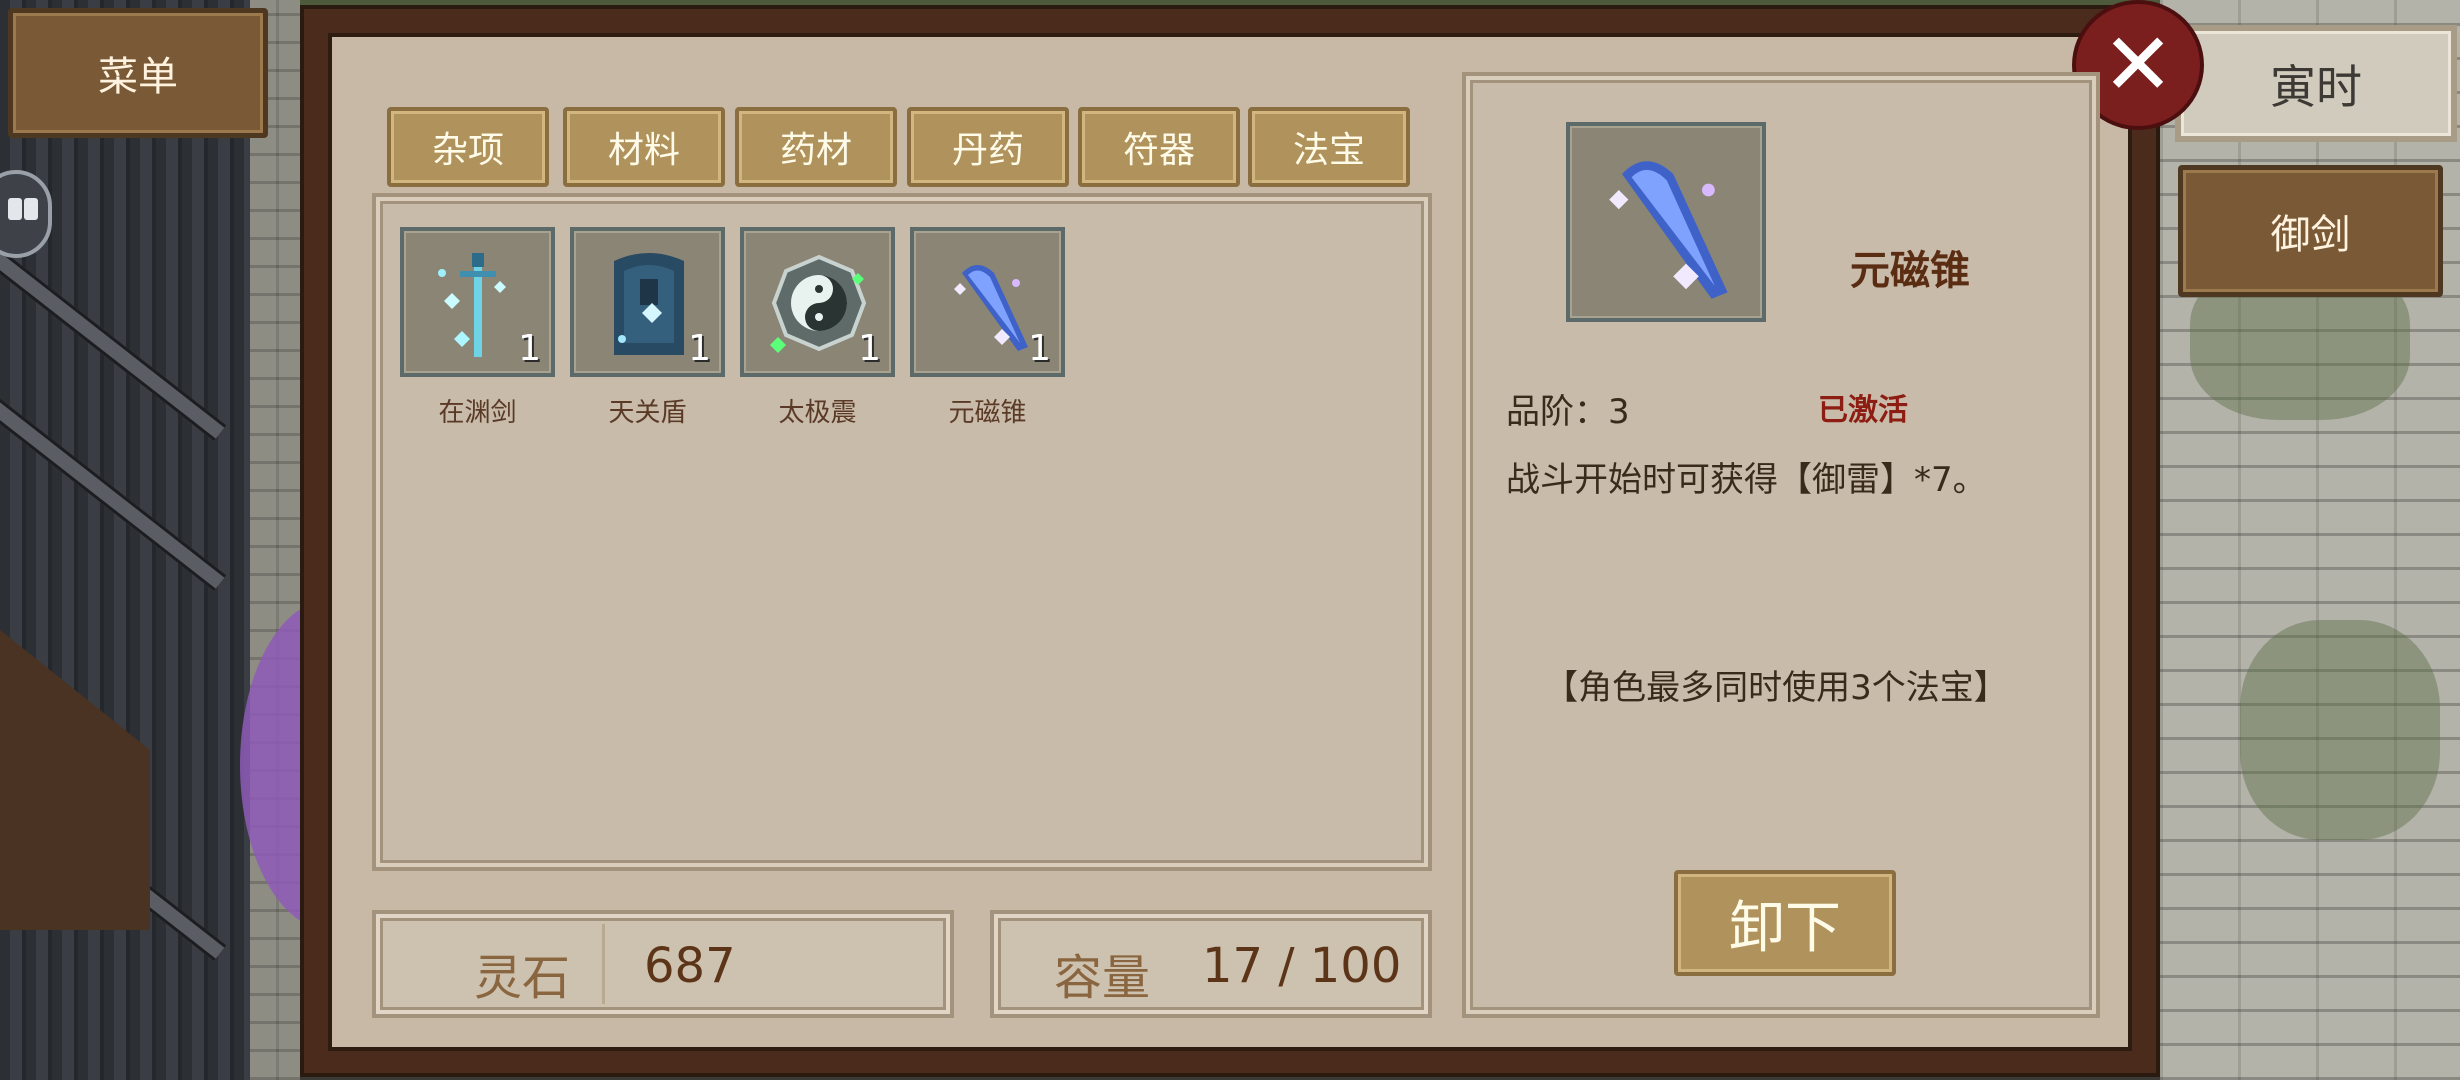  I want to click on unequip-button: 卸下, so click(1785, 923).